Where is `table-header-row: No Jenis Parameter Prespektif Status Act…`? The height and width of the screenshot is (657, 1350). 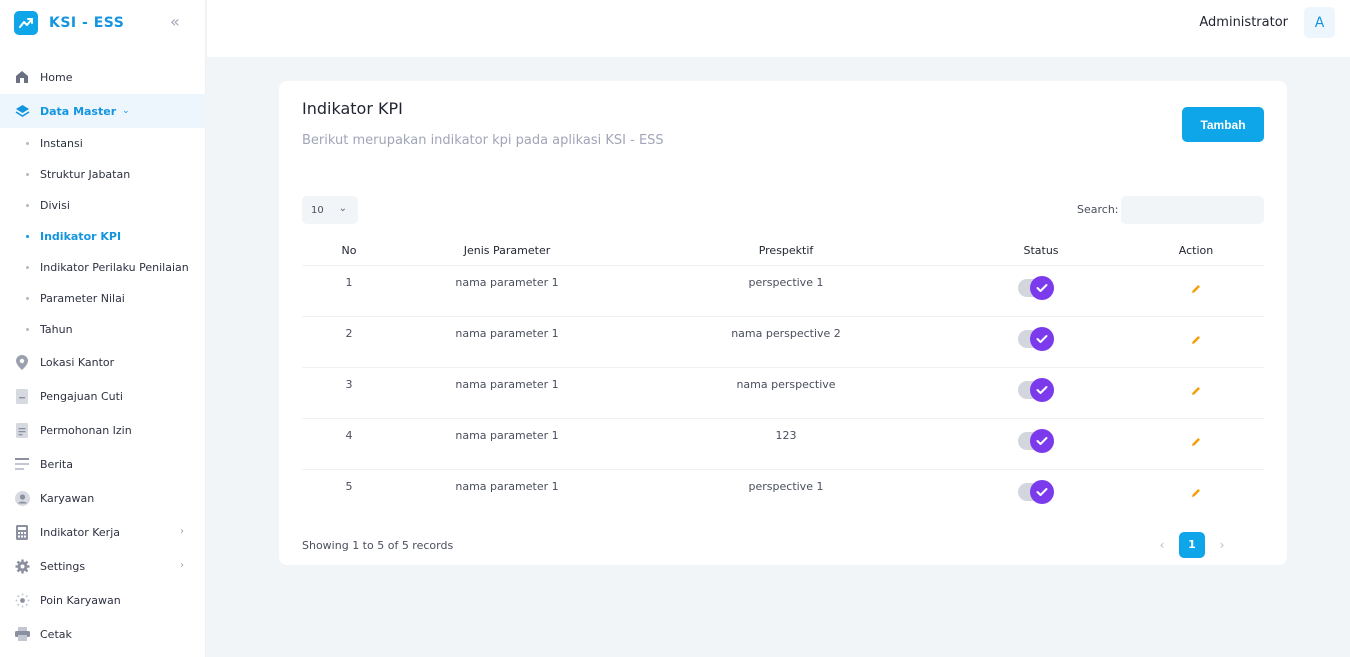
table-header-row: No Jenis Parameter Prespektif Status Act… is located at coordinates (783, 251).